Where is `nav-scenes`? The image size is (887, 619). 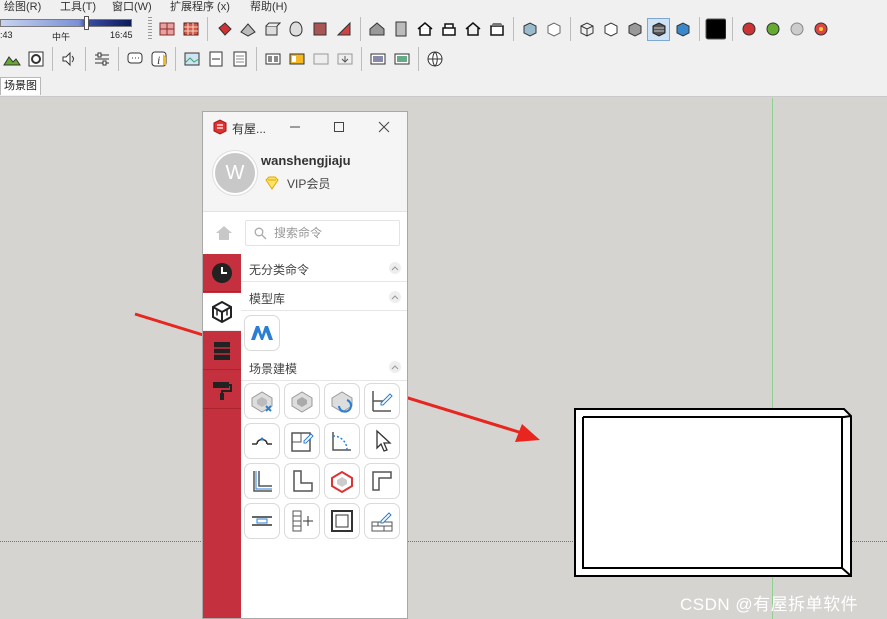
nav-scenes is located at coordinates (222, 351).